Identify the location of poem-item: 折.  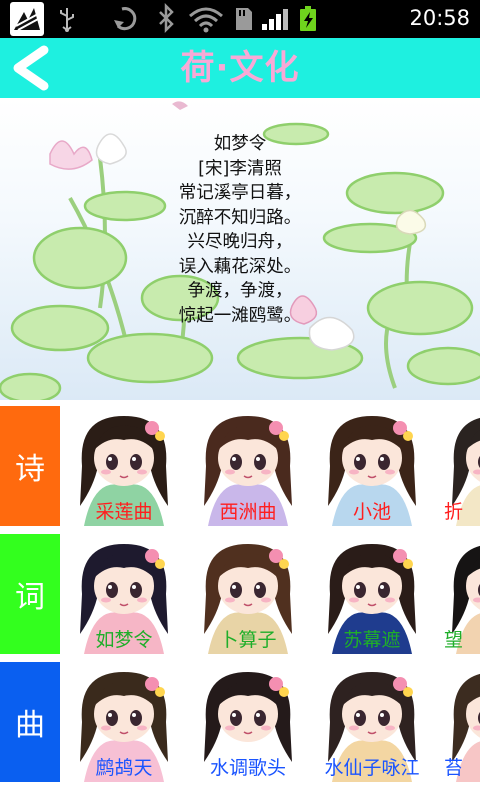
(458, 466).